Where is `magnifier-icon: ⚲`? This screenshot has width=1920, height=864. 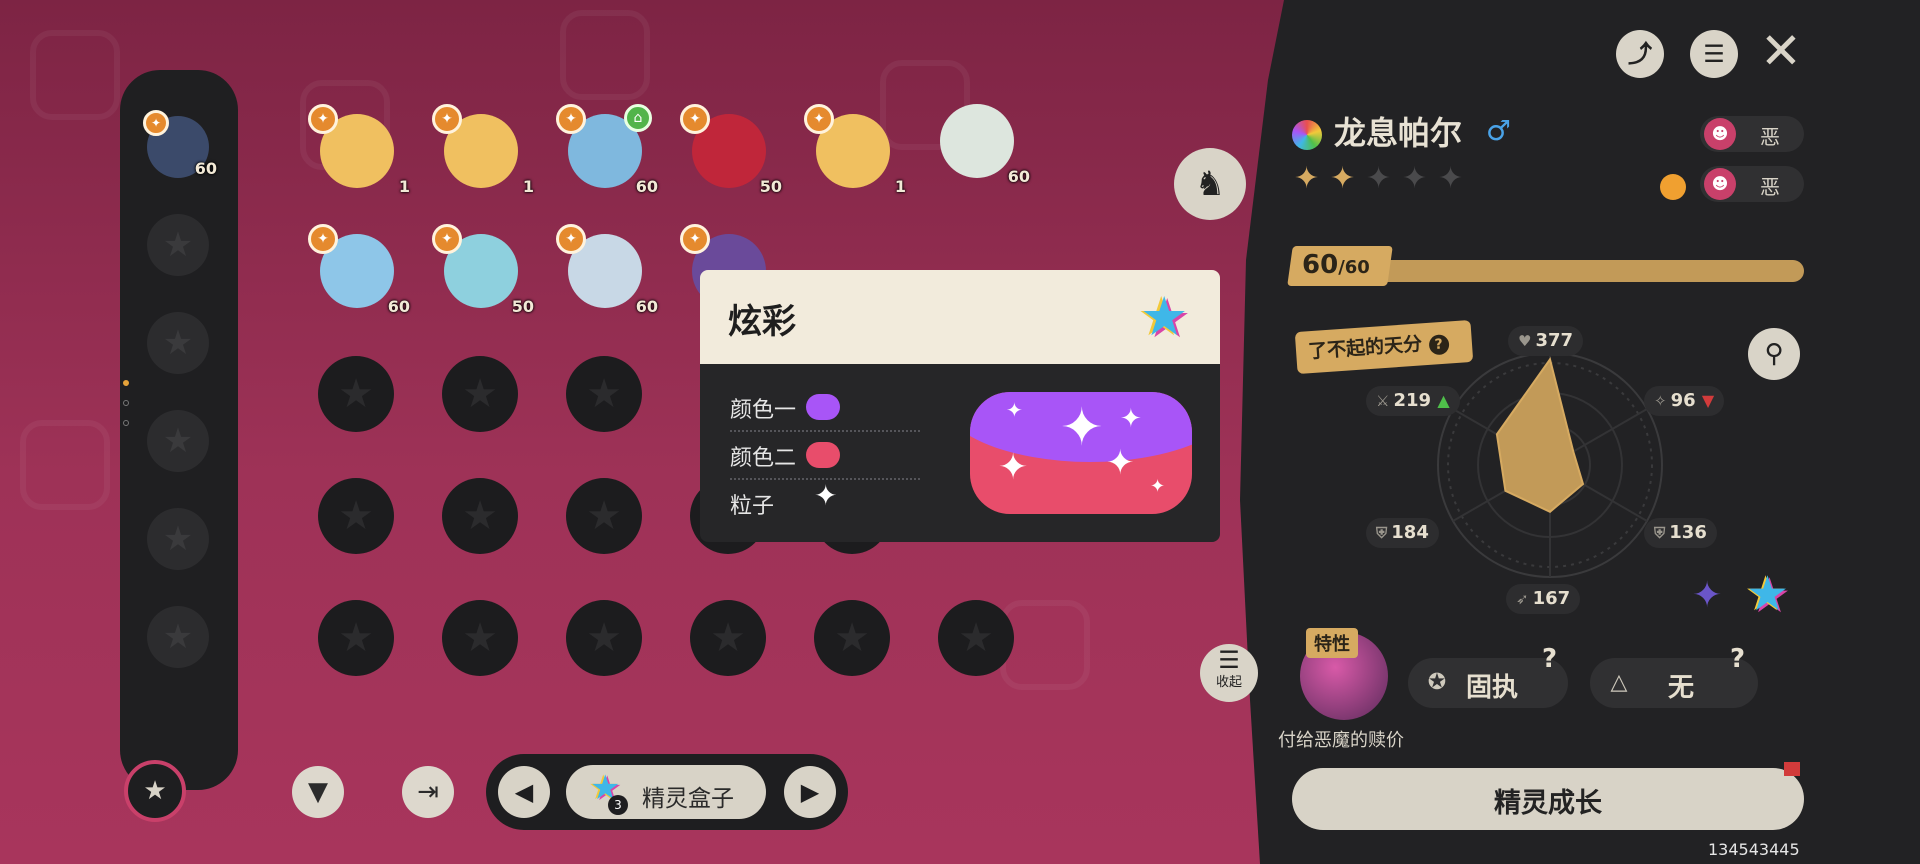
magnifier-icon: ⚲ is located at coordinates (1774, 354).